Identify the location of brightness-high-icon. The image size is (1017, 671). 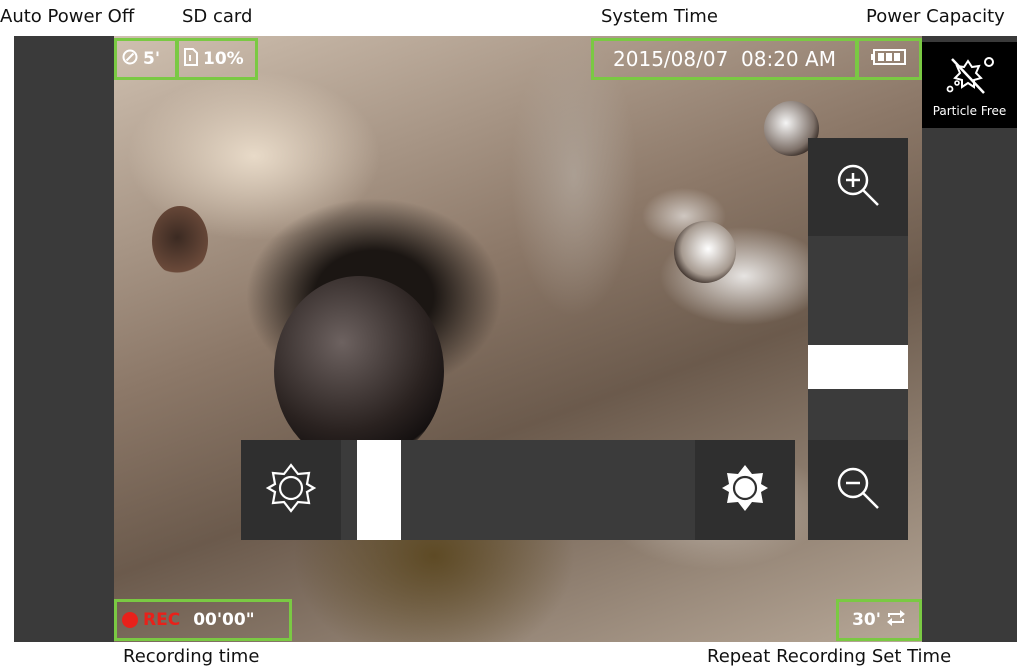
(745, 490).